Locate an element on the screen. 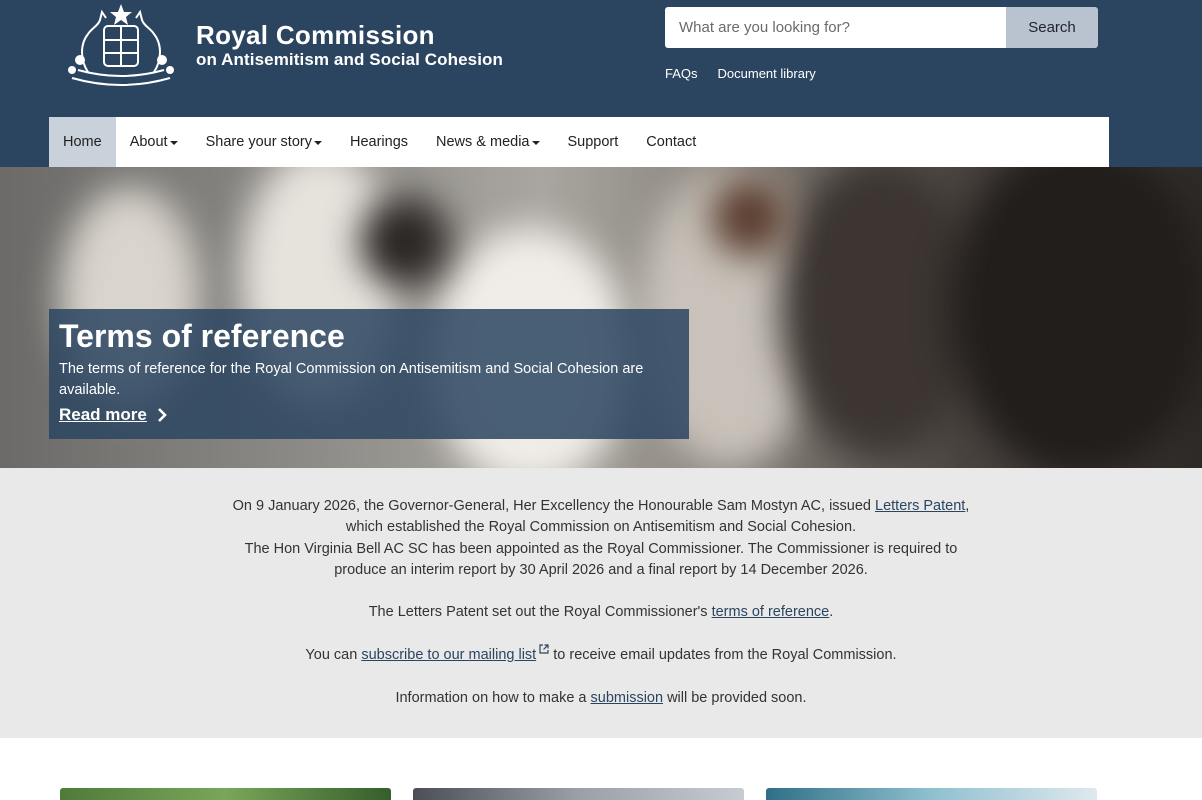 Image resolution: width=1202 pixels, height=800 pixels. nav-item-support: Support is located at coordinates (593, 142).